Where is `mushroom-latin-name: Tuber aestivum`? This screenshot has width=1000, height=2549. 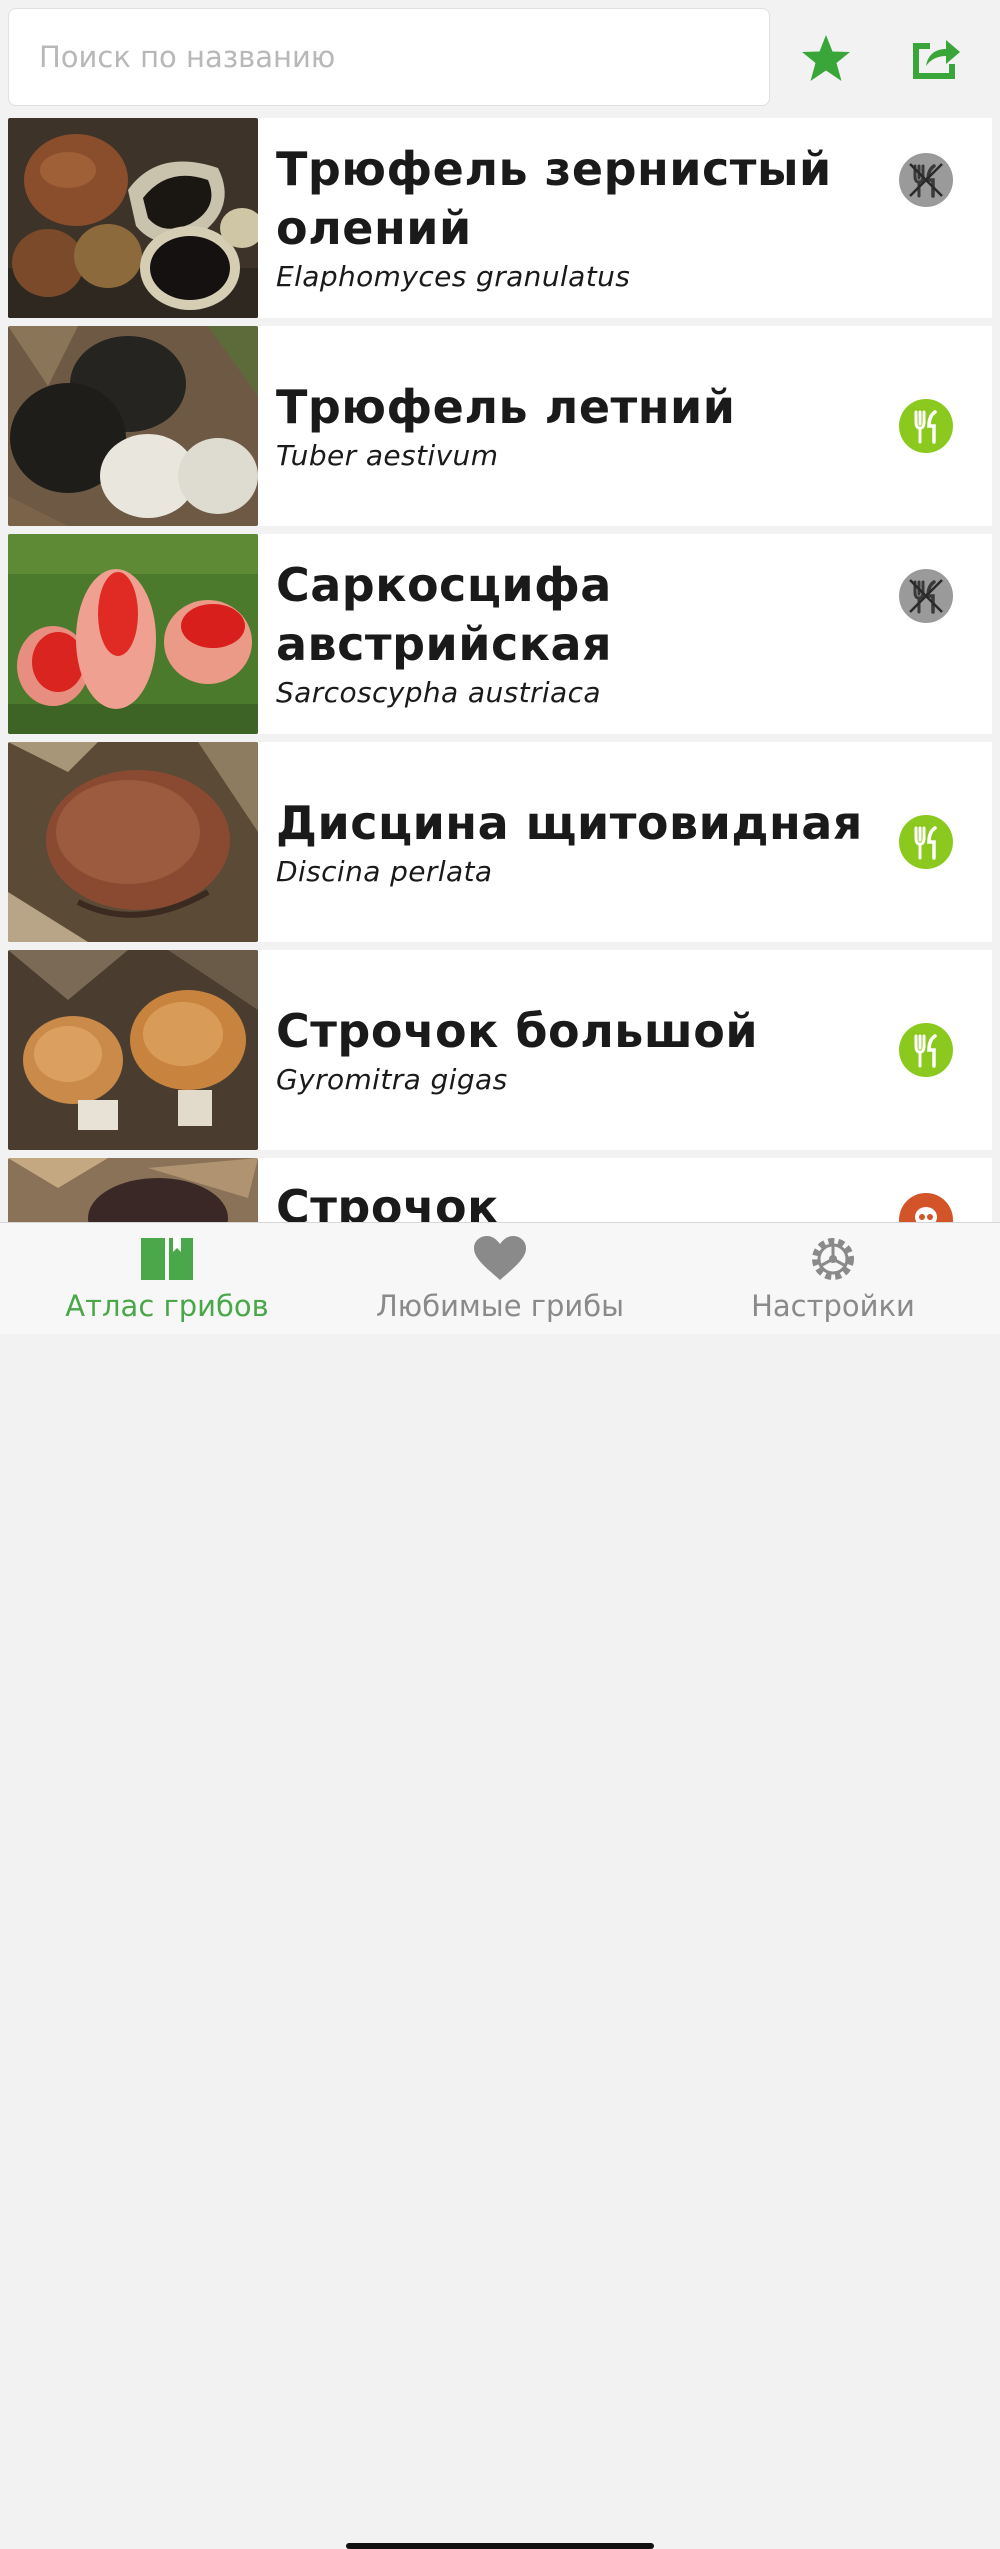
mushroom-latin-name: Tuber aestivum is located at coordinates (387, 455).